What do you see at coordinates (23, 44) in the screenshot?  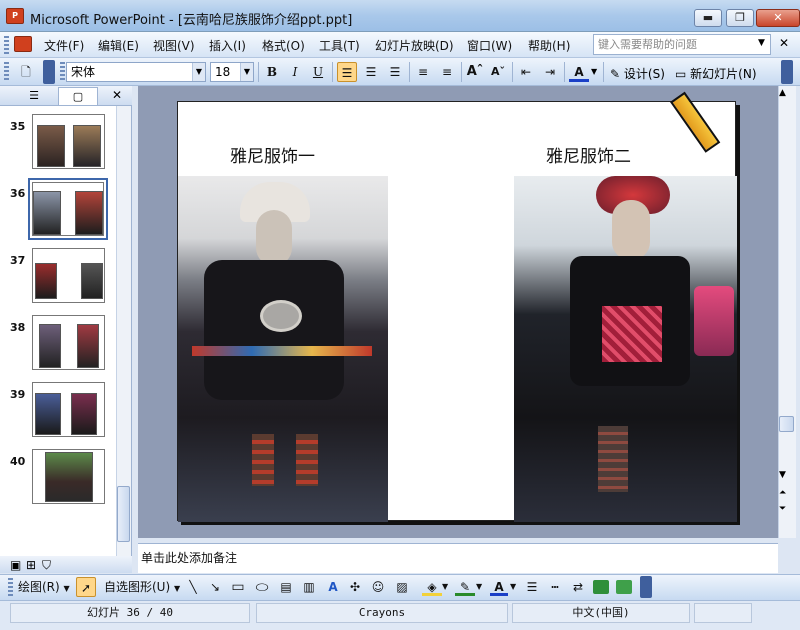 I see `document-icon` at bounding box center [23, 44].